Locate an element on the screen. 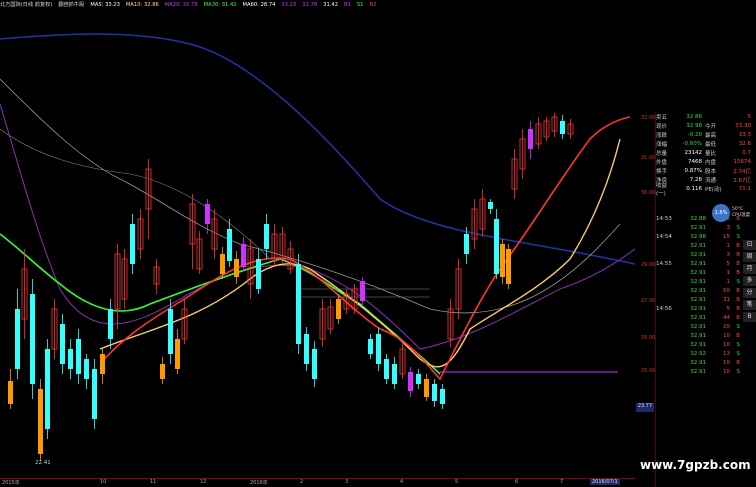 This screenshot has width=756, height=487. date-tick-label: 11 is located at coordinates (153, 482).